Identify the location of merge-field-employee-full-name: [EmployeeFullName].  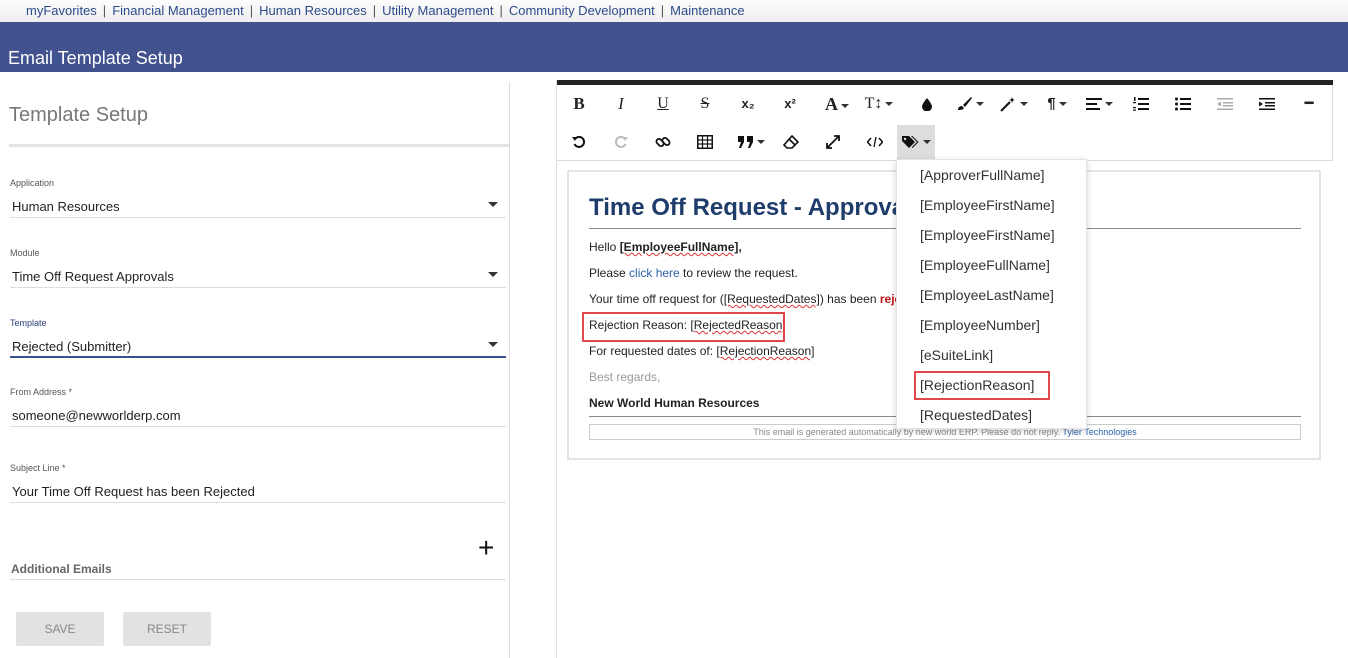
(985, 265).